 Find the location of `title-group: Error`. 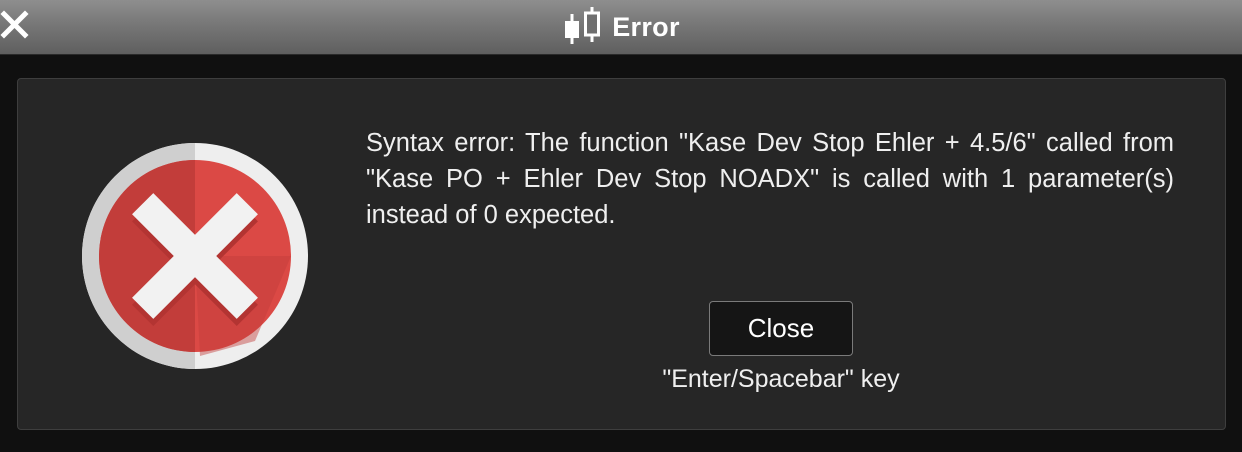

title-group: Error is located at coordinates (621, 27).